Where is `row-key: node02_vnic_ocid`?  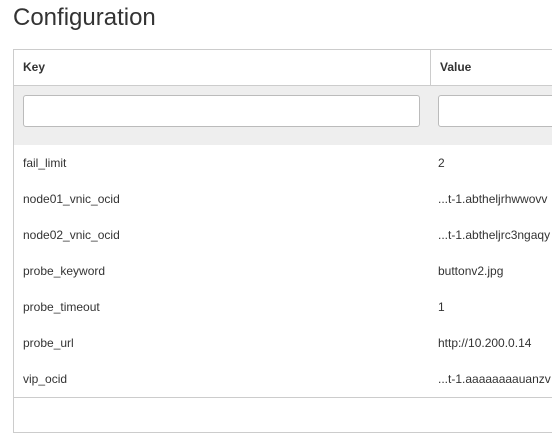
row-key: node02_vnic_ocid is located at coordinates (71, 235).